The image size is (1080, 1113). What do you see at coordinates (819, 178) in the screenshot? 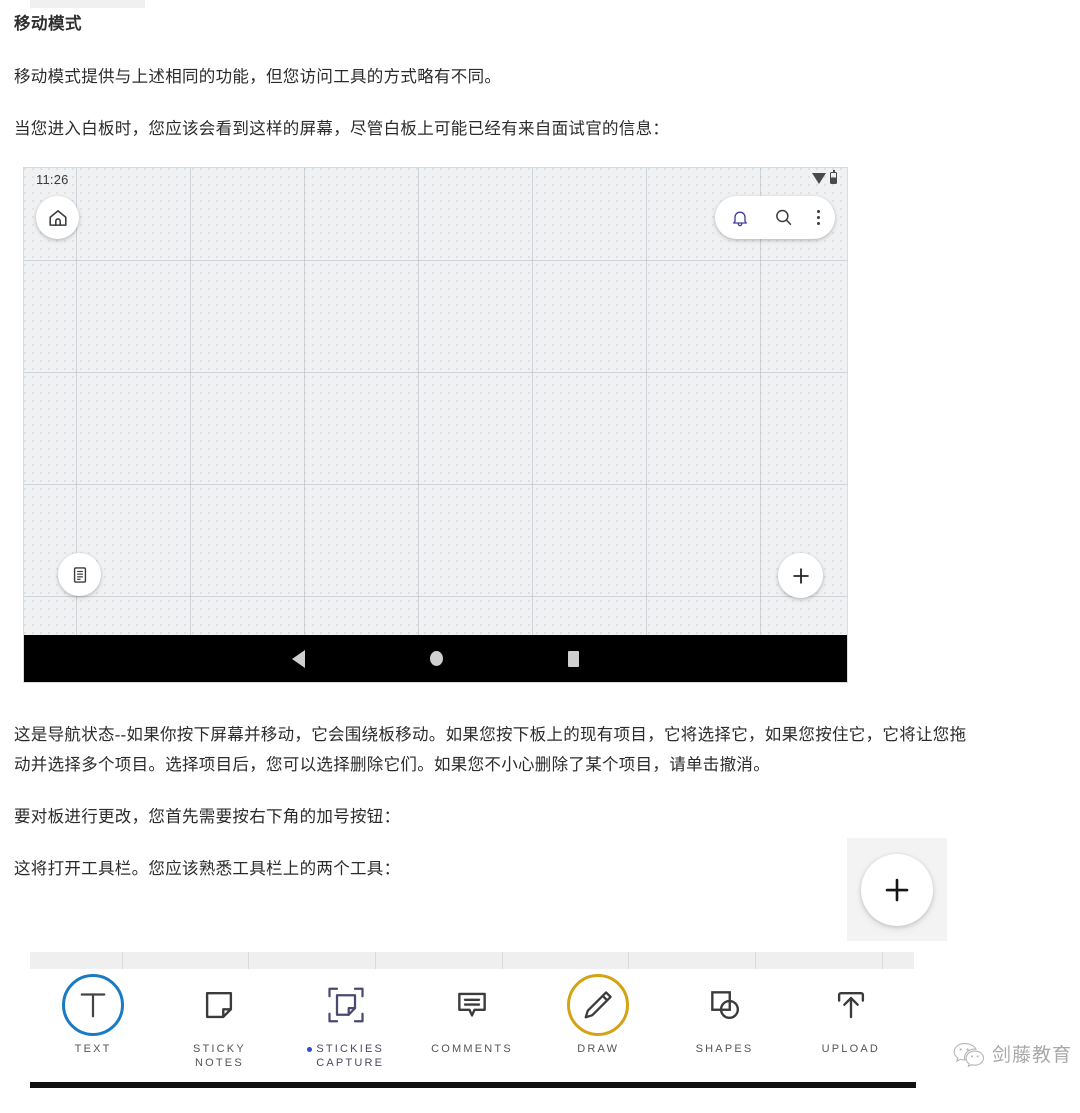
I see `wifi-icon` at bounding box center [819, 178].